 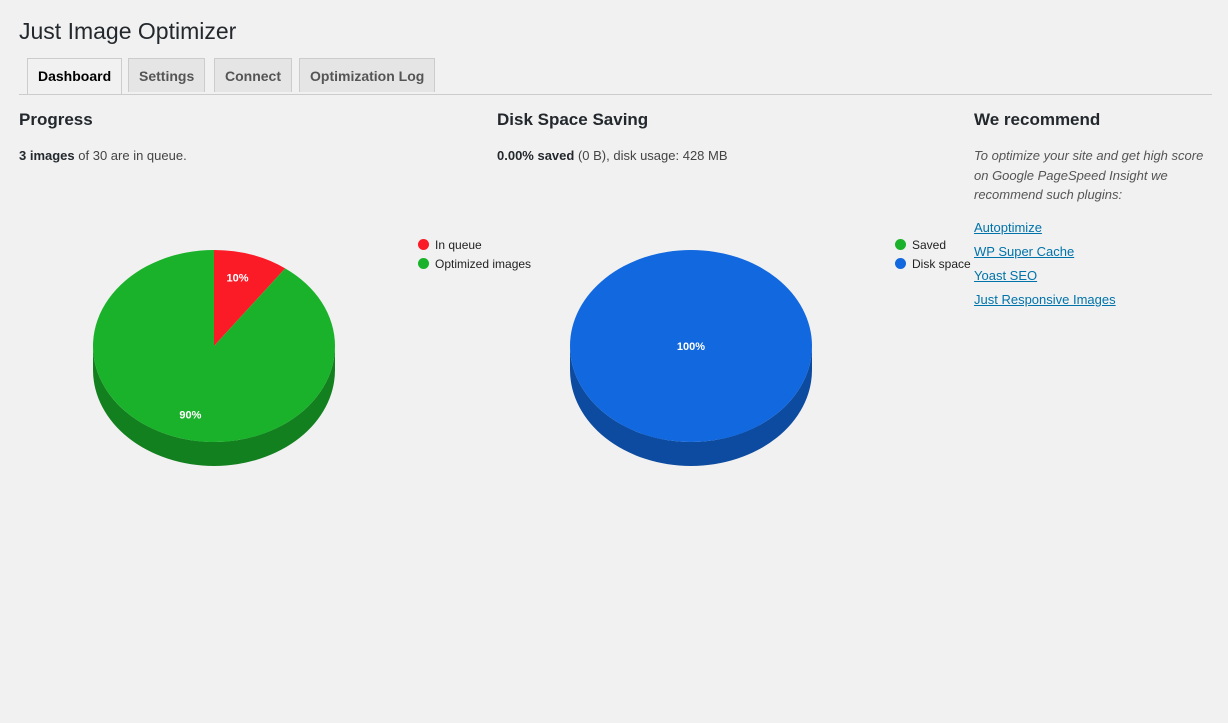 I want to click on disk-status-saved: 0.00% saved, so click(x=536, y=155).